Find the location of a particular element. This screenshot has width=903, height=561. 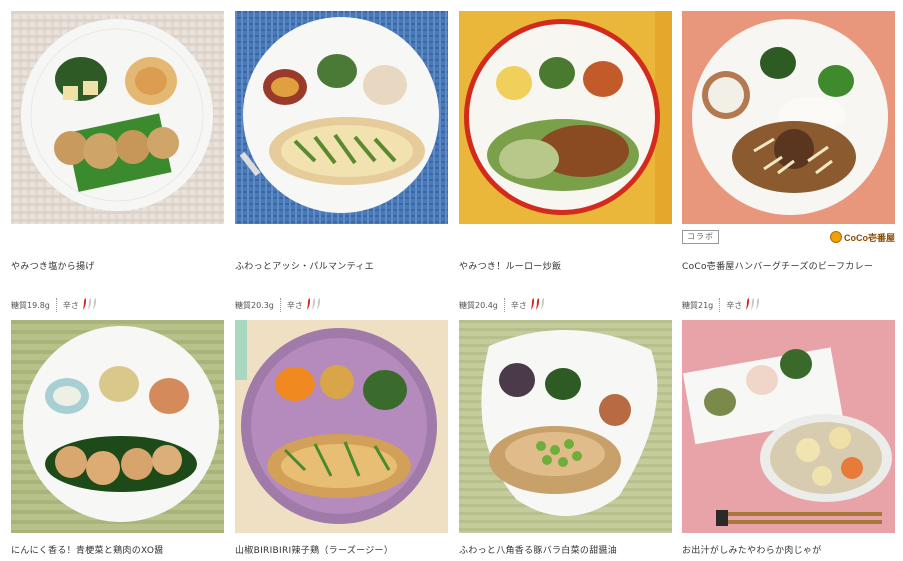

collab-tag: コラボ is located at coordinates (700, 237).